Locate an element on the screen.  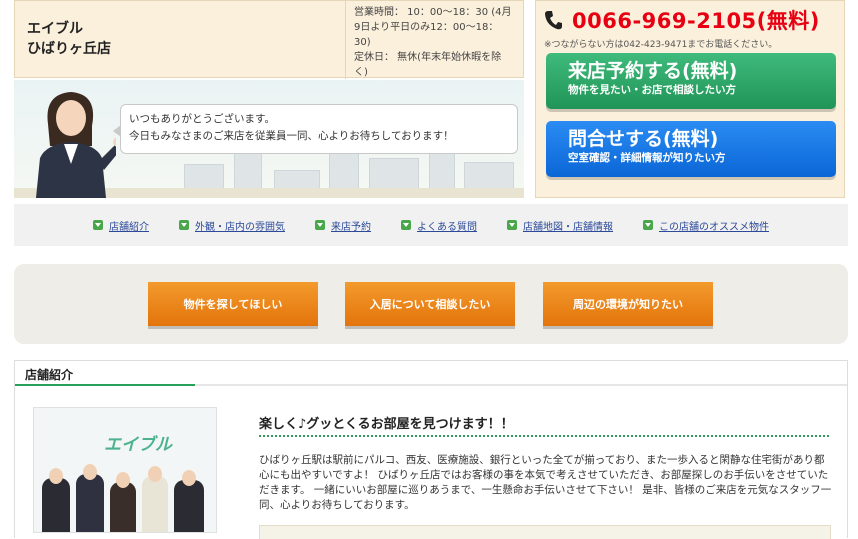
store-name: エイブル ひばりヶ丘店 is located at coordinates (69, 39).